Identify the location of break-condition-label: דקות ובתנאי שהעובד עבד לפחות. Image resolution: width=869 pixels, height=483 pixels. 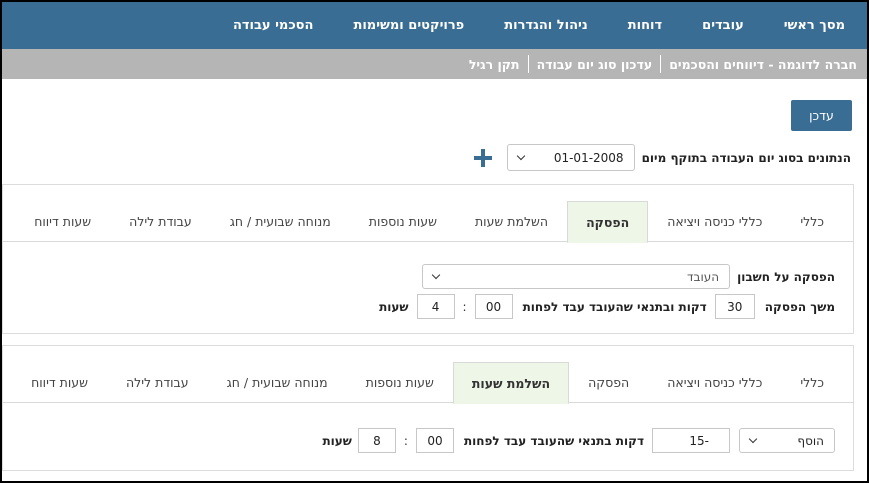
(614, 306).